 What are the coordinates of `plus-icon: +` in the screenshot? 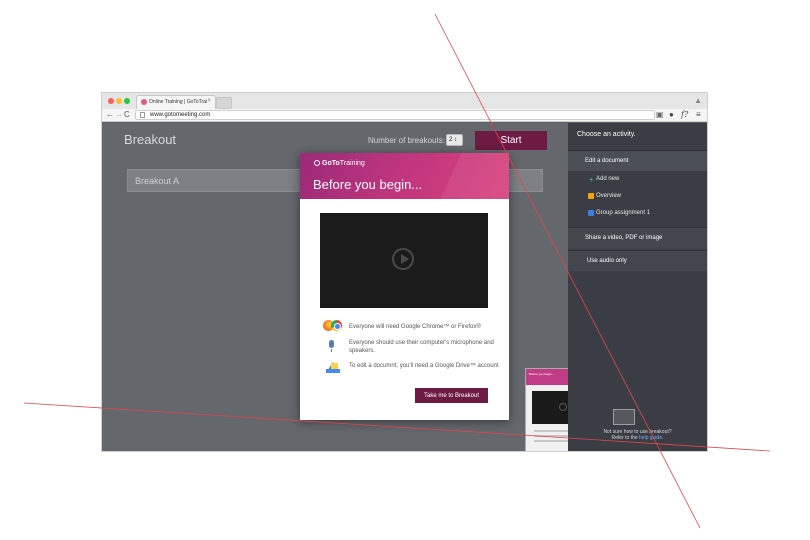 It's located at (591, 179).